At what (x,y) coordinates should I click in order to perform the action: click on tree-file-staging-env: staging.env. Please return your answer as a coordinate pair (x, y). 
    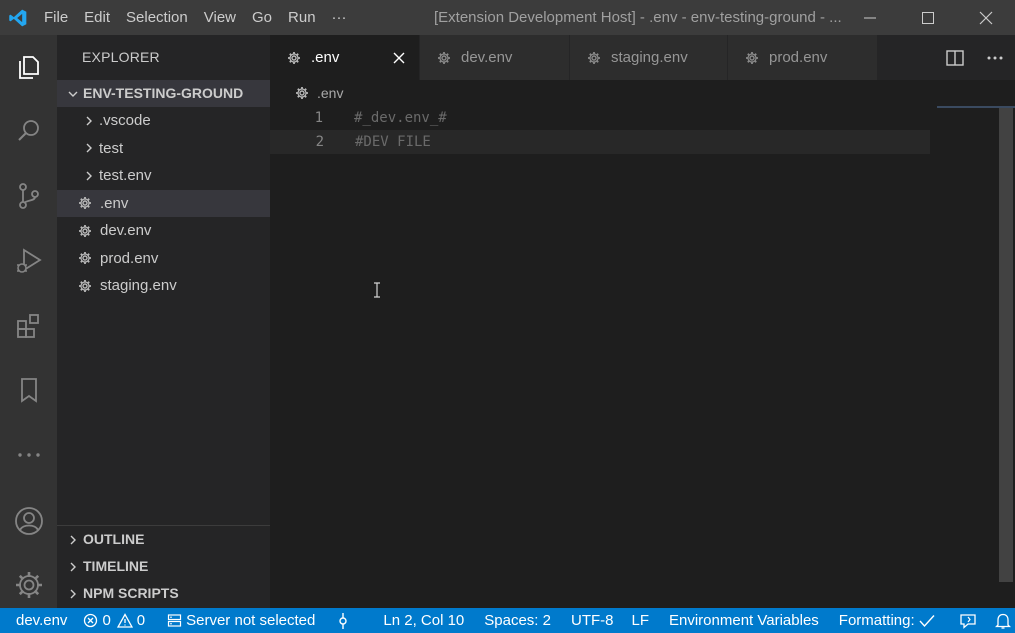
    Looking at the image, I should click on (163, 286).